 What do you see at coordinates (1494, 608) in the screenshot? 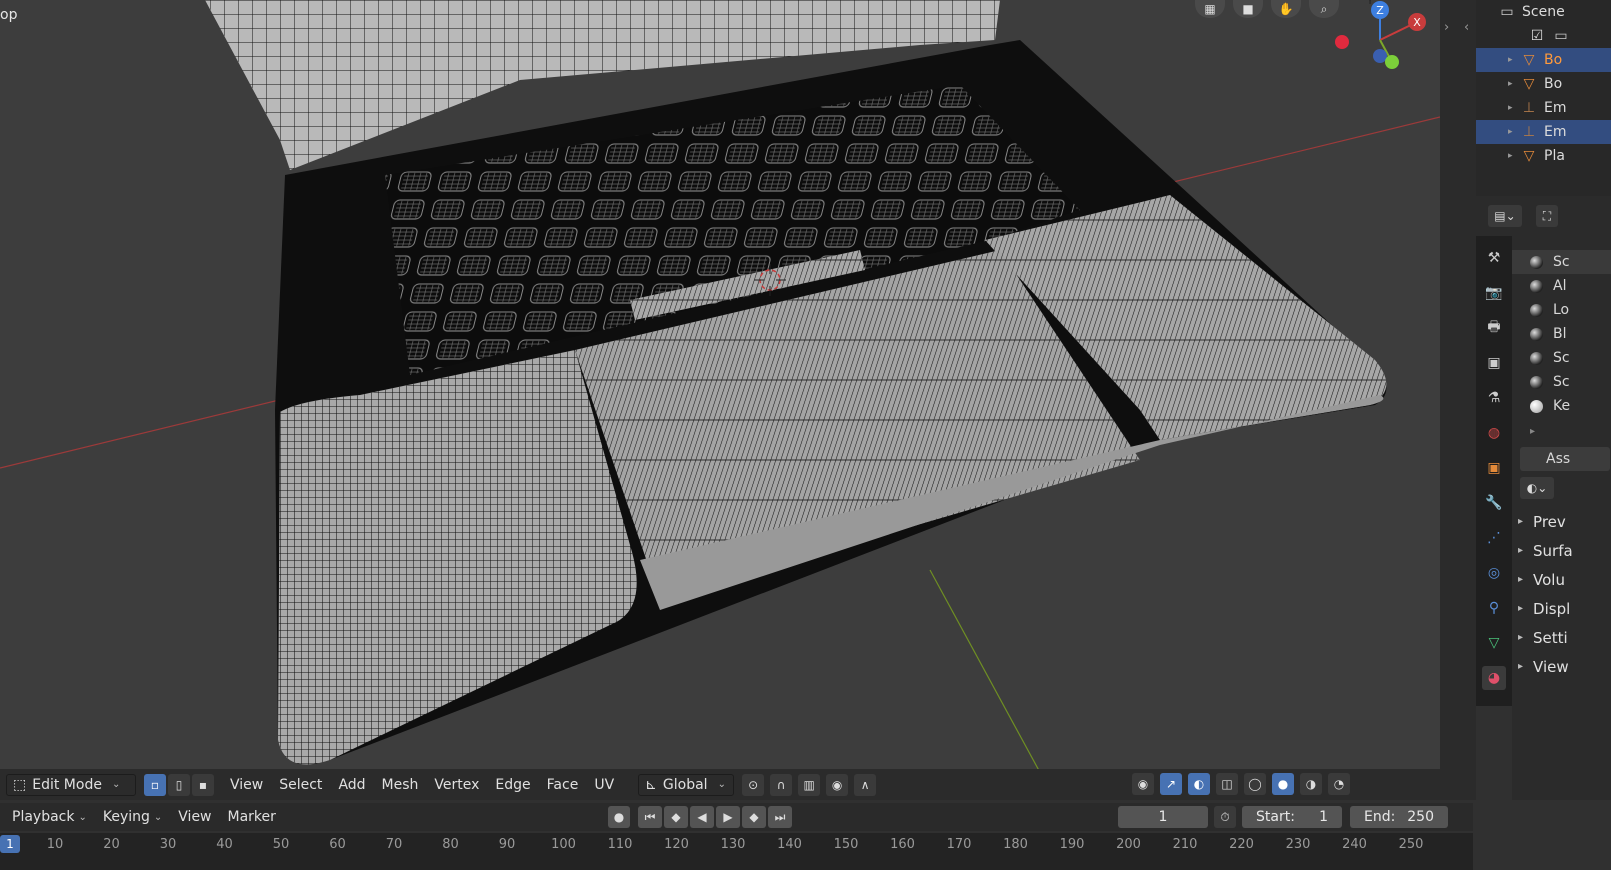
I see `constraints-tab-icon: ⚲` at bounding box center [1494, 608].